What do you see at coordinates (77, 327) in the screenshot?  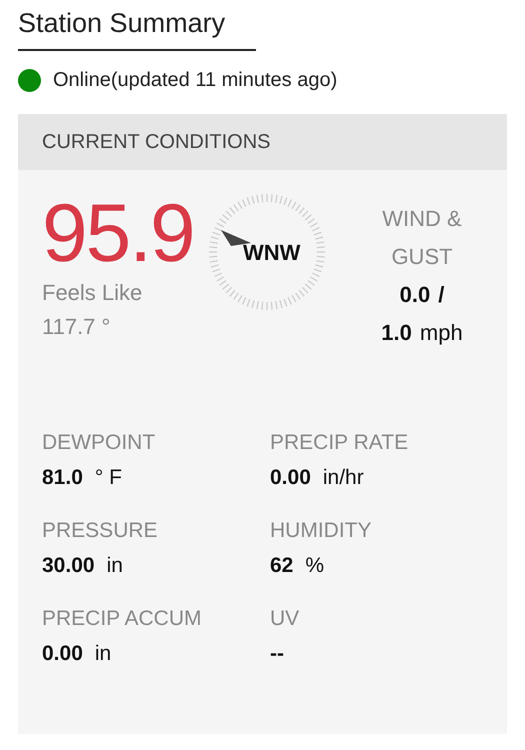 I see `feels-like-value: 117.7 °` at bounding box center [77, 327].